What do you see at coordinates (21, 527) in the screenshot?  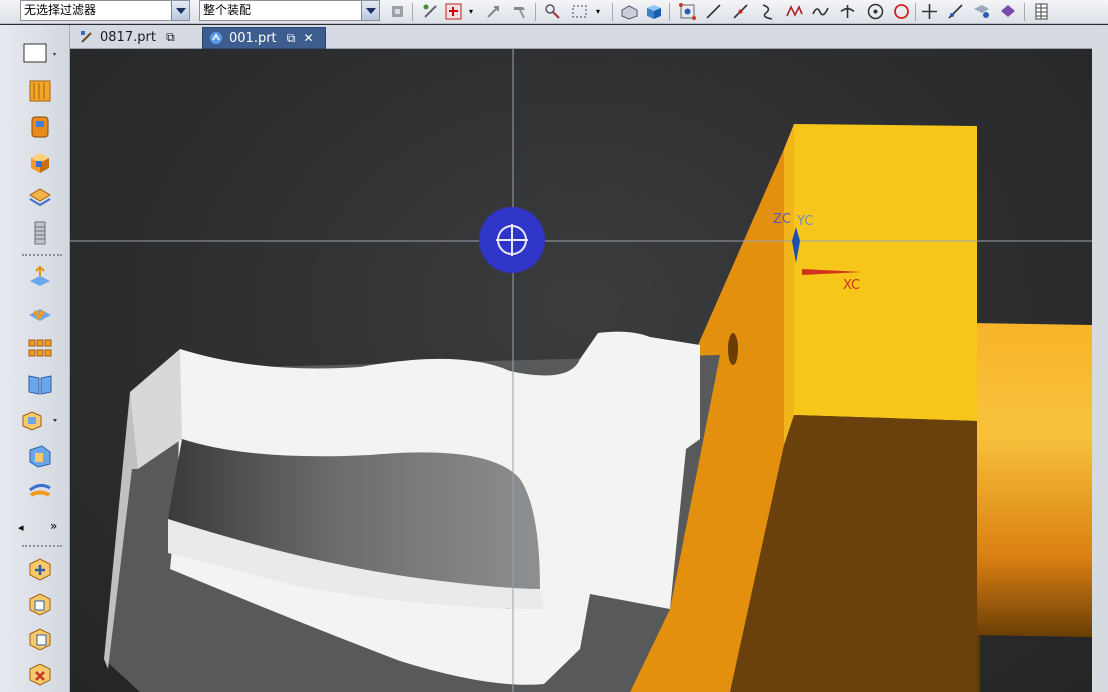 I see `collapse-left-icon: ◂` at bounding box center [21, 527].